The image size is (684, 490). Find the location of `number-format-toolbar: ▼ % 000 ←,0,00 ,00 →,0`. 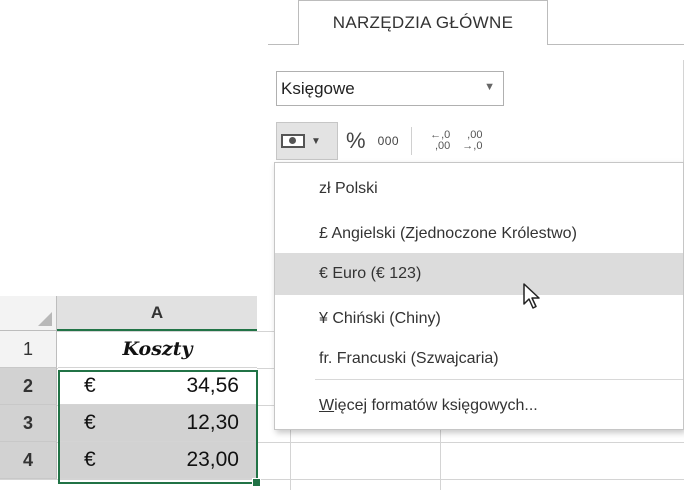

number-format-toolbar: ▼ % 000 ←,0,00 ,00 →,0 is located at coordinates (379, 141).